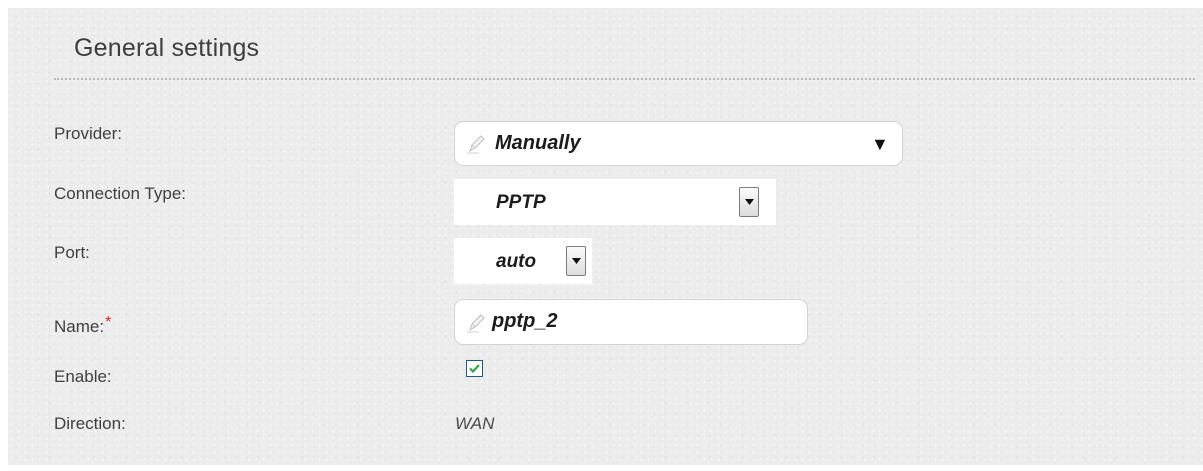  I want to click on triangle-down-icon: ▼, so click(880, 144).